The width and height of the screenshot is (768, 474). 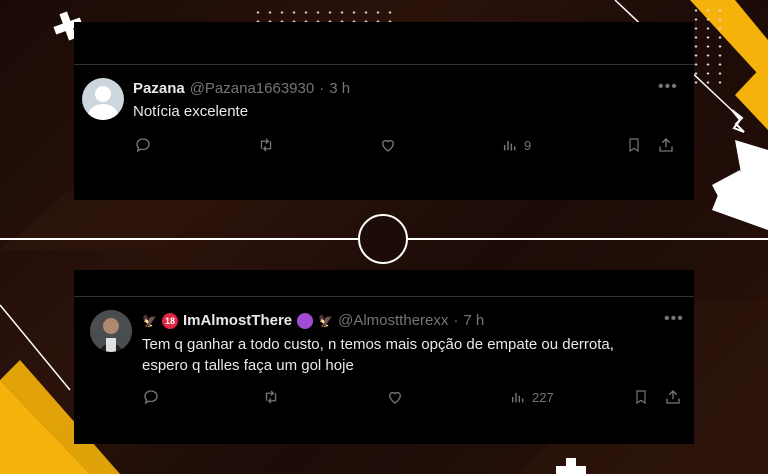 I want to click on tweet-actions: 9, so click(x=384, y=148).